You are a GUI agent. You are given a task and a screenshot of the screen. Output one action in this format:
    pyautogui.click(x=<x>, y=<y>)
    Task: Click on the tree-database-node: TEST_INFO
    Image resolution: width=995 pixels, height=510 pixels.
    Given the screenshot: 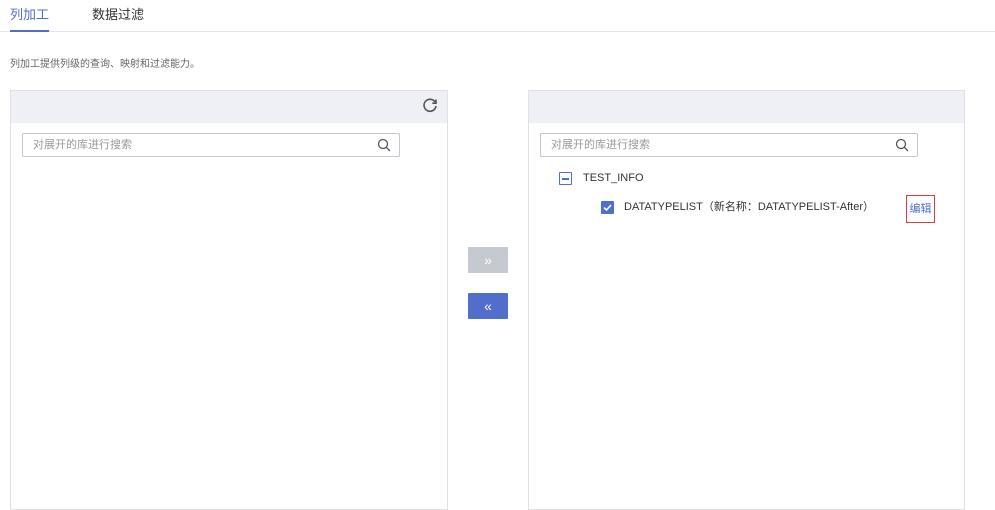 What is the action you would take?
    pyautogui.click(x=613, y=178)
    